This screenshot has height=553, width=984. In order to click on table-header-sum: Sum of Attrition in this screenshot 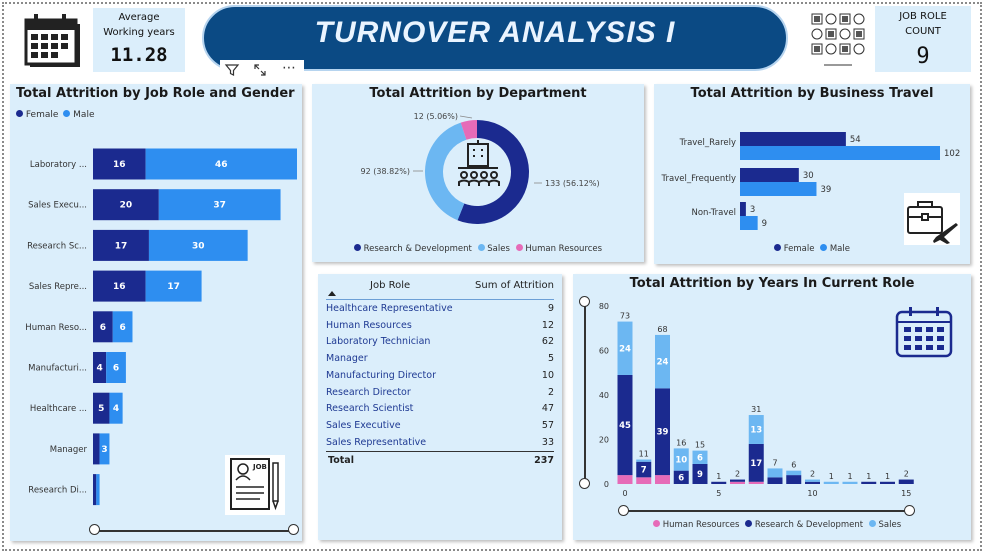, I will do `click(514, 285)`.